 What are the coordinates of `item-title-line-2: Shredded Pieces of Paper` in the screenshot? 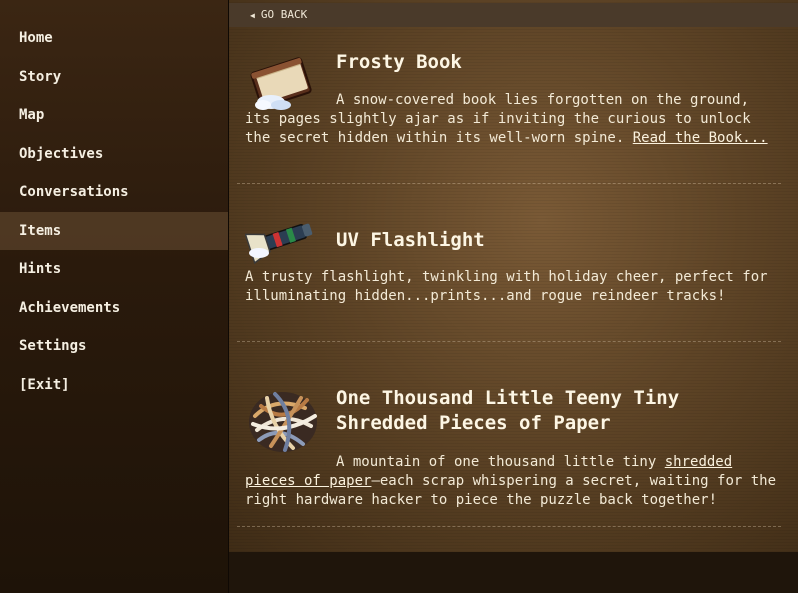 It's located at (473, 423).